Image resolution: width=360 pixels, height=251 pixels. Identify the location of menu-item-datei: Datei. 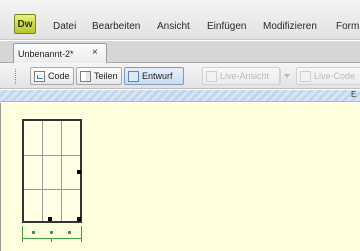
(64, 26).